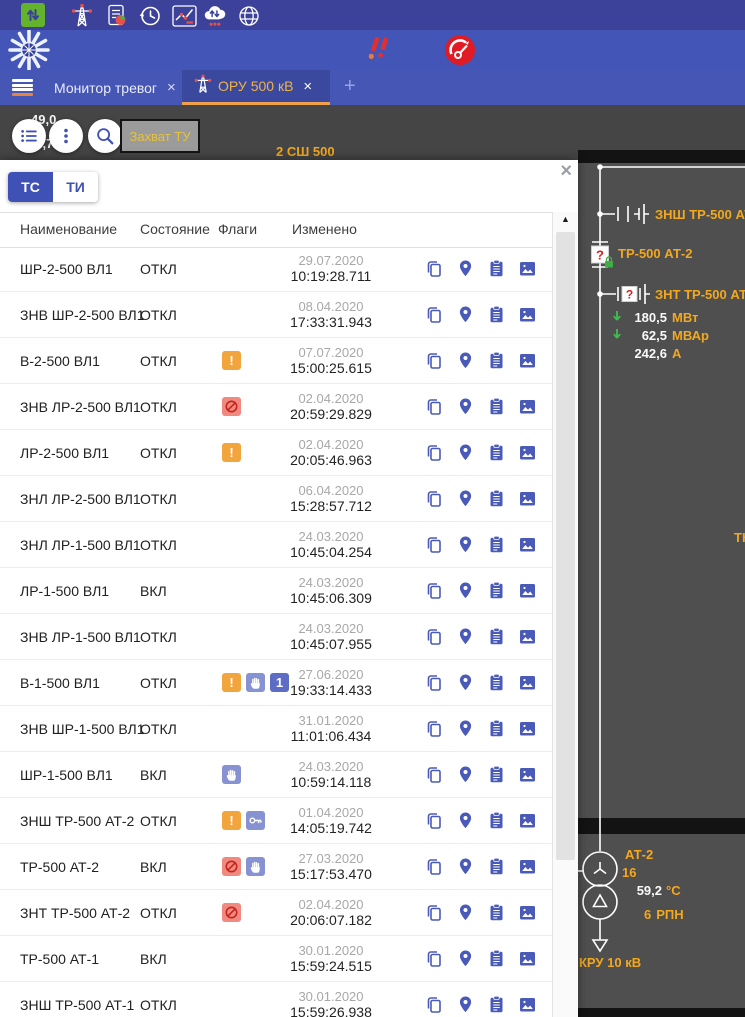  Describe the element at coordinates (379, 53) in the screenshot. I see `alarm-exclamations-icon` at that location.